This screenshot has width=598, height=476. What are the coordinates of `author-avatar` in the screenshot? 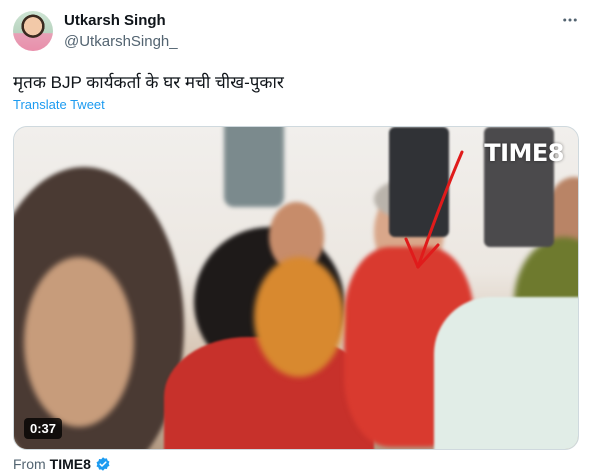 It's located at (33, 31).